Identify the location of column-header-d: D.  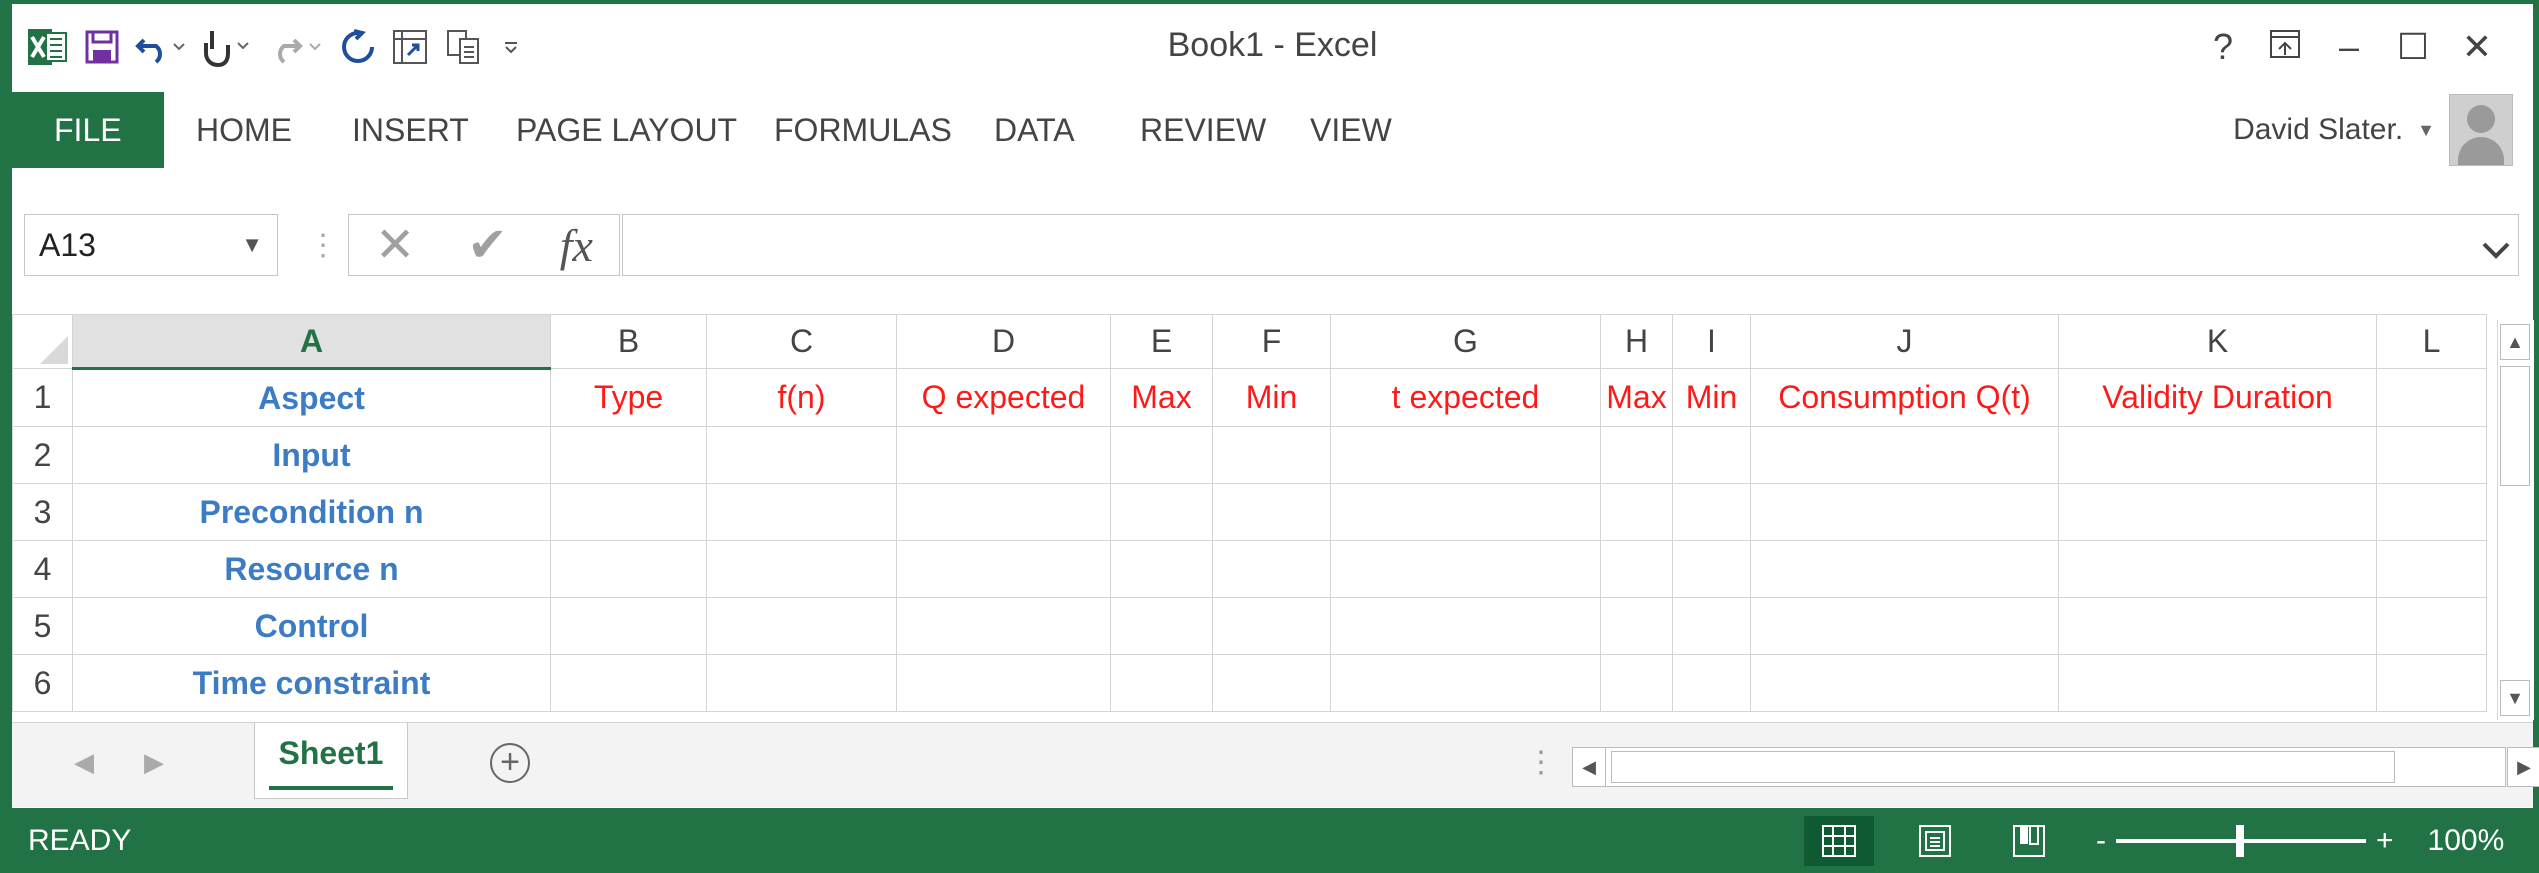
(1003, 341).